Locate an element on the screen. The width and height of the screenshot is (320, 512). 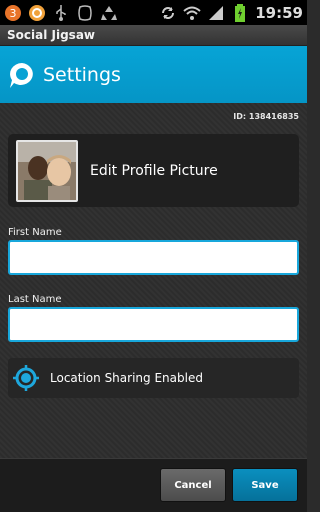
app-title-bar: Social Jigsaw is located at coordinates (153, 35).